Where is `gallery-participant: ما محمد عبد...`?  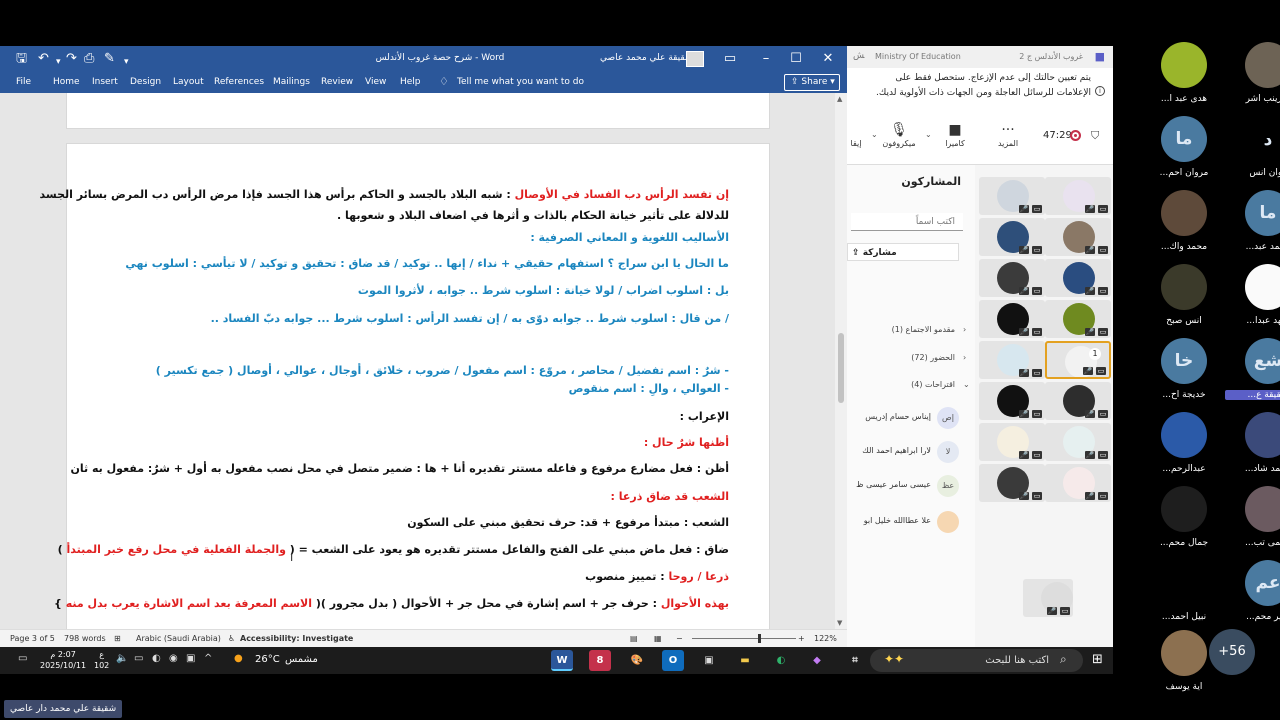
gallery-participant: ما محمد عبد... is located at coordinates (1252, 227).